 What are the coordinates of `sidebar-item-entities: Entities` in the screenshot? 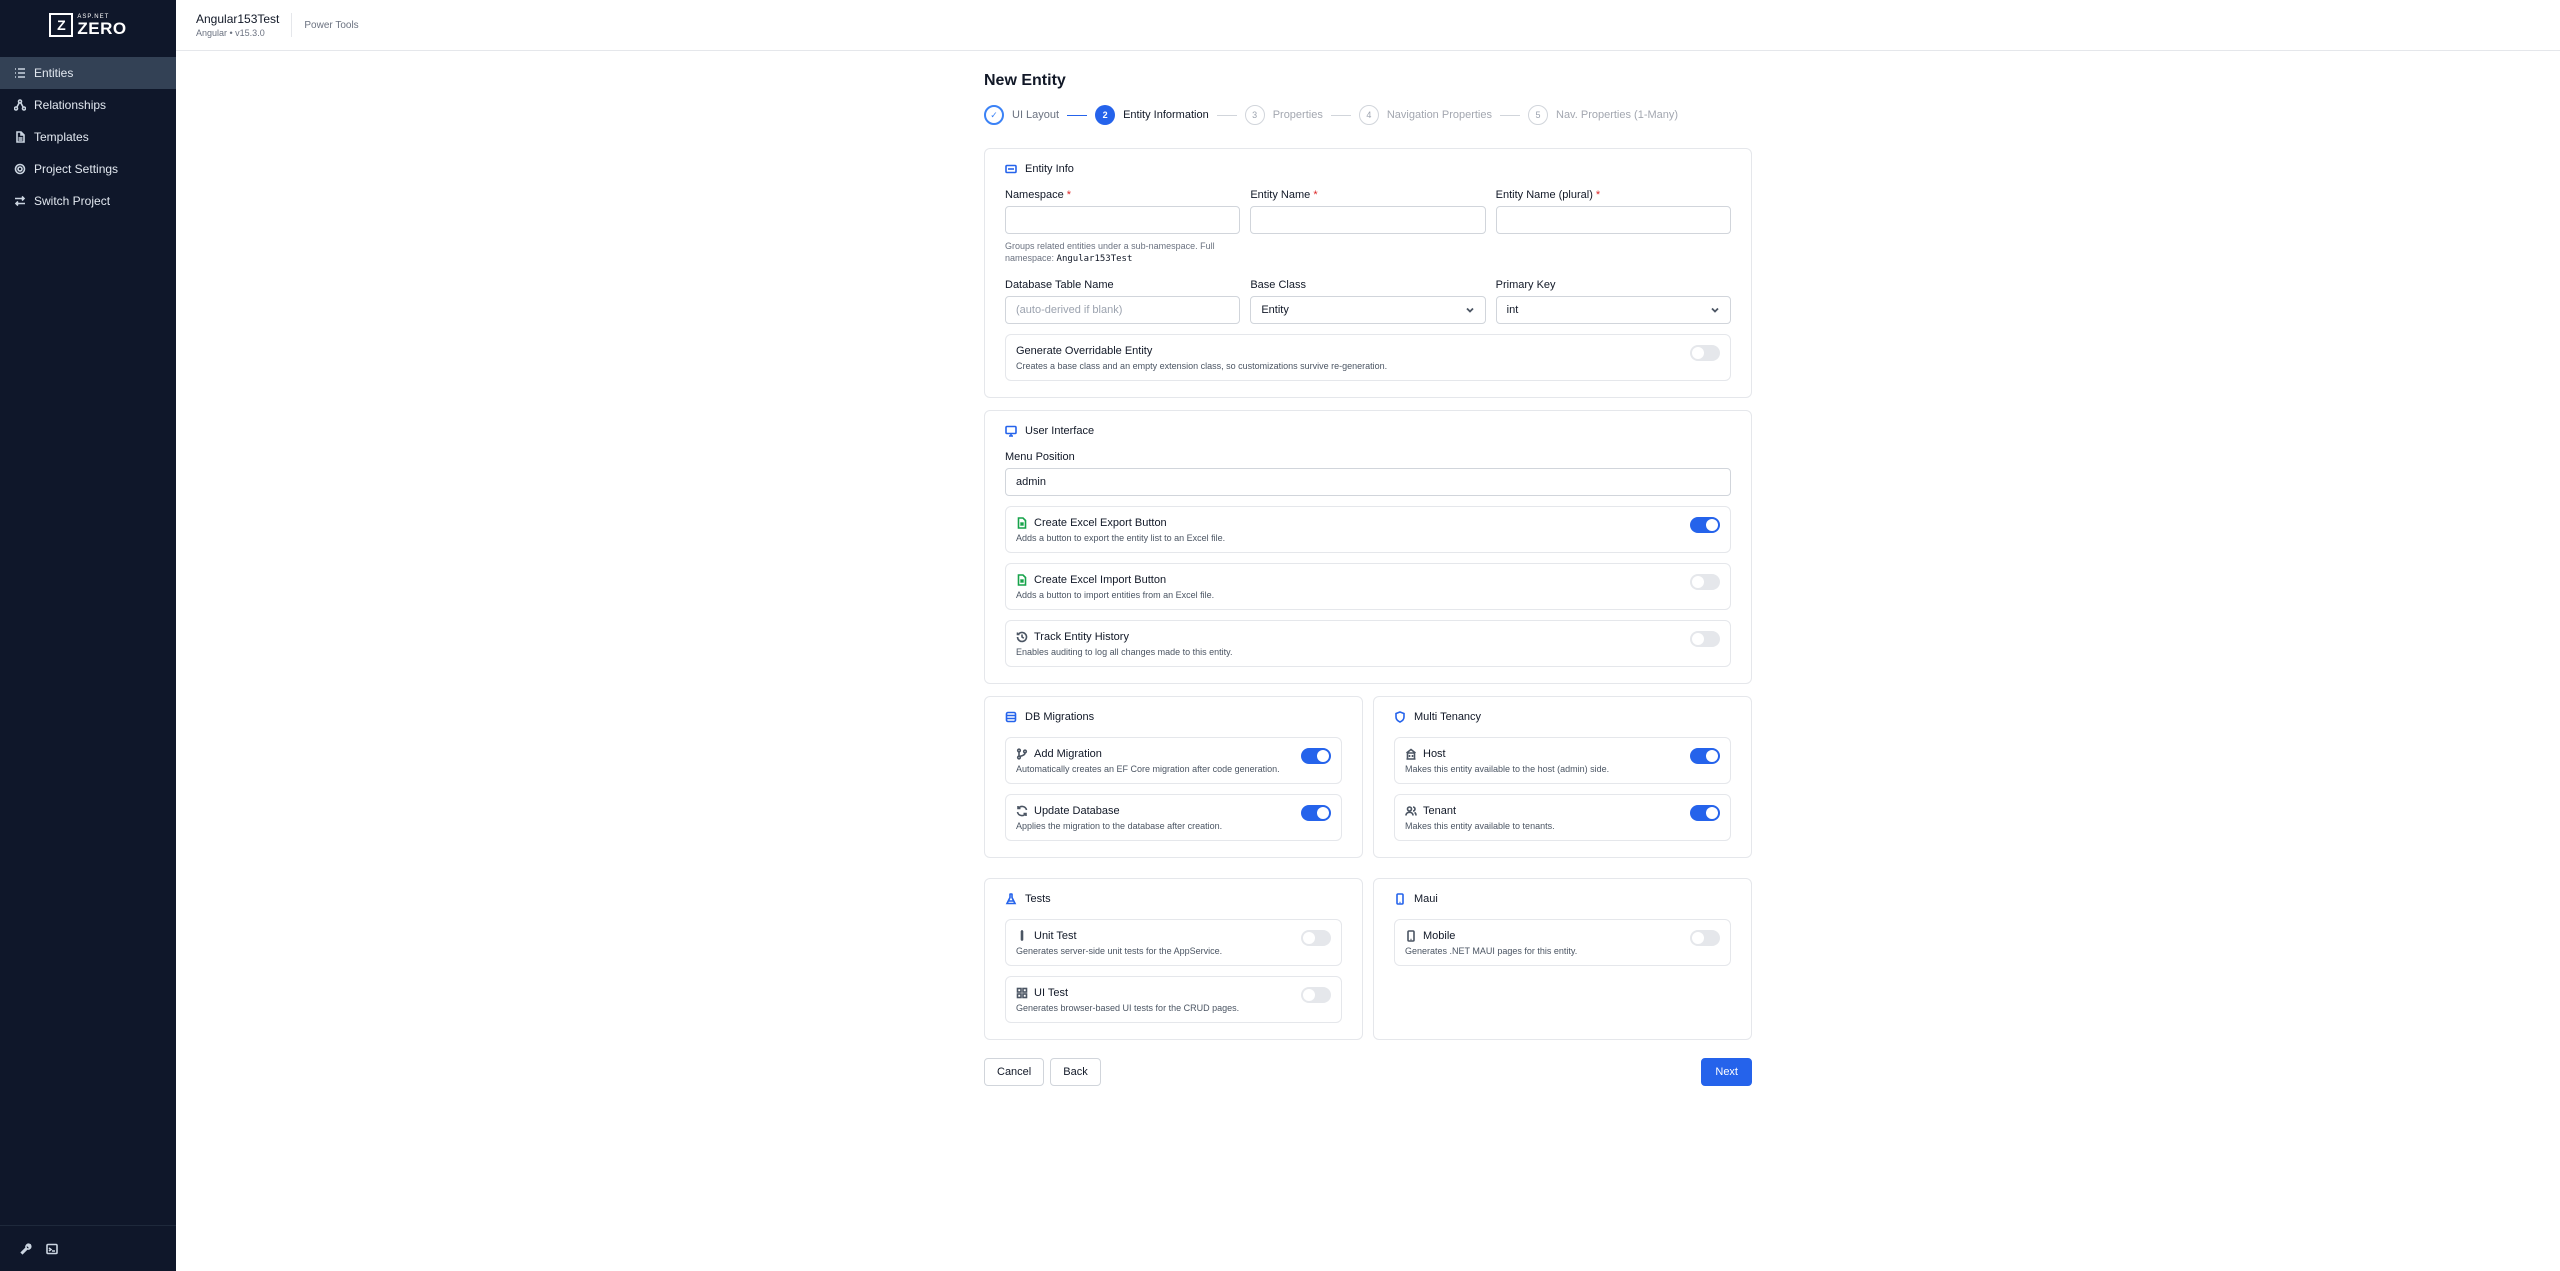 It's located at (88, 73).